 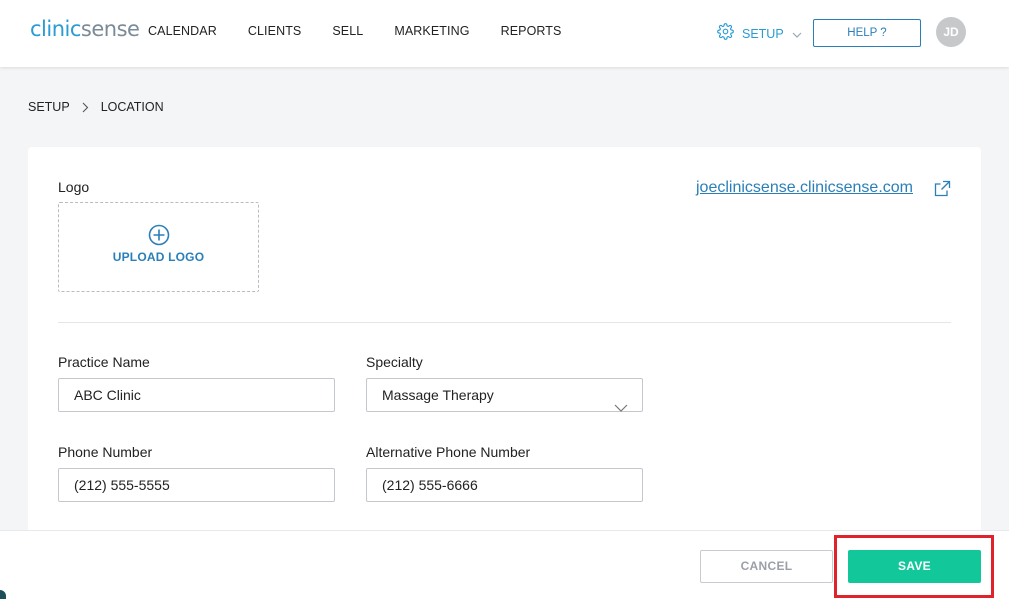 I want to click on setup-menu: SETUP, so click(x=759, y=34).